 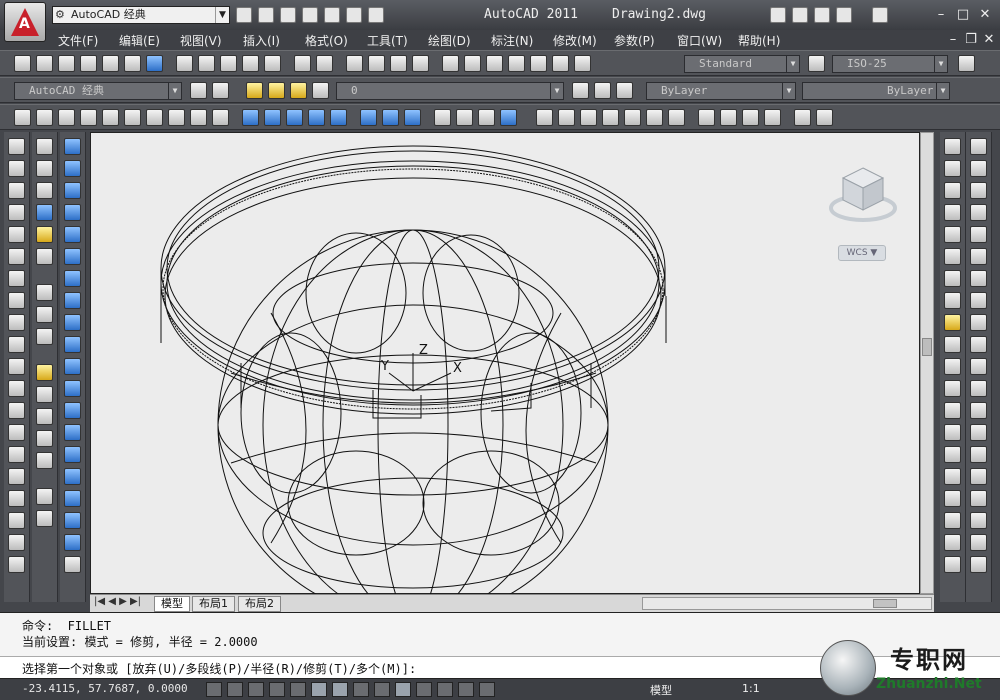 I want to click on sweep-icon, so click(x=294, y=117).